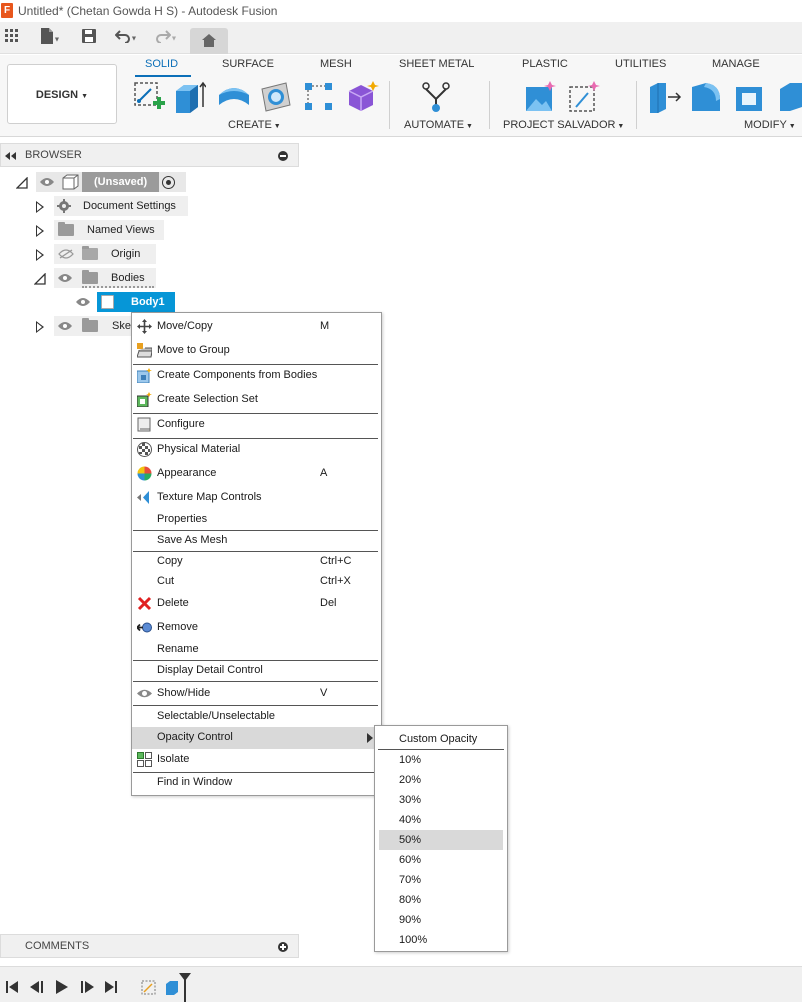 This screenshot has height=1002, width=802. What do you see at coordinates (441, 940) in the screenshot?
I see `opacity-option-100: 100%` at bounding box center [441, 940].